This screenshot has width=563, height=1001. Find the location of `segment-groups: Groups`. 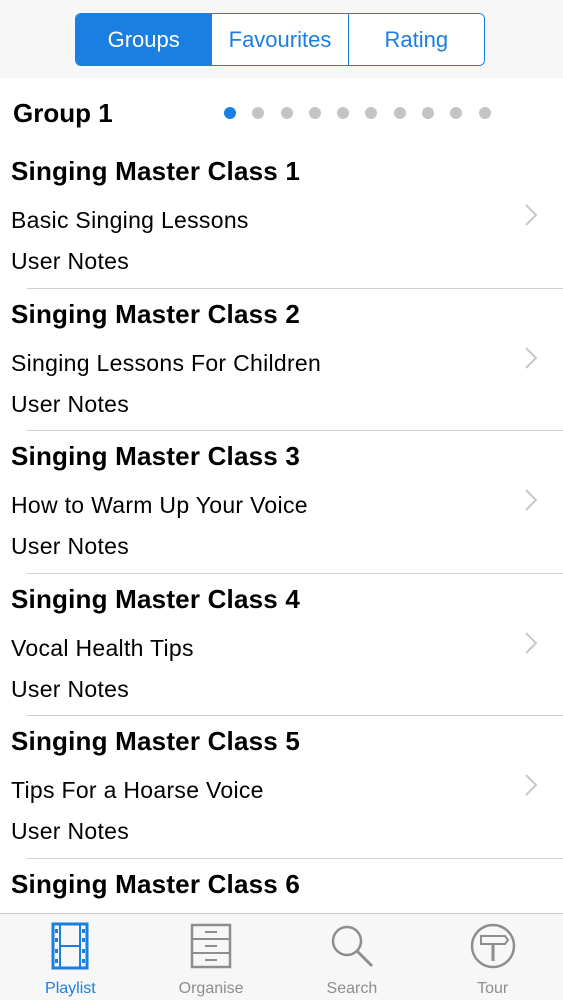

segment-groups: Groups is located at coordinates (143, 39).